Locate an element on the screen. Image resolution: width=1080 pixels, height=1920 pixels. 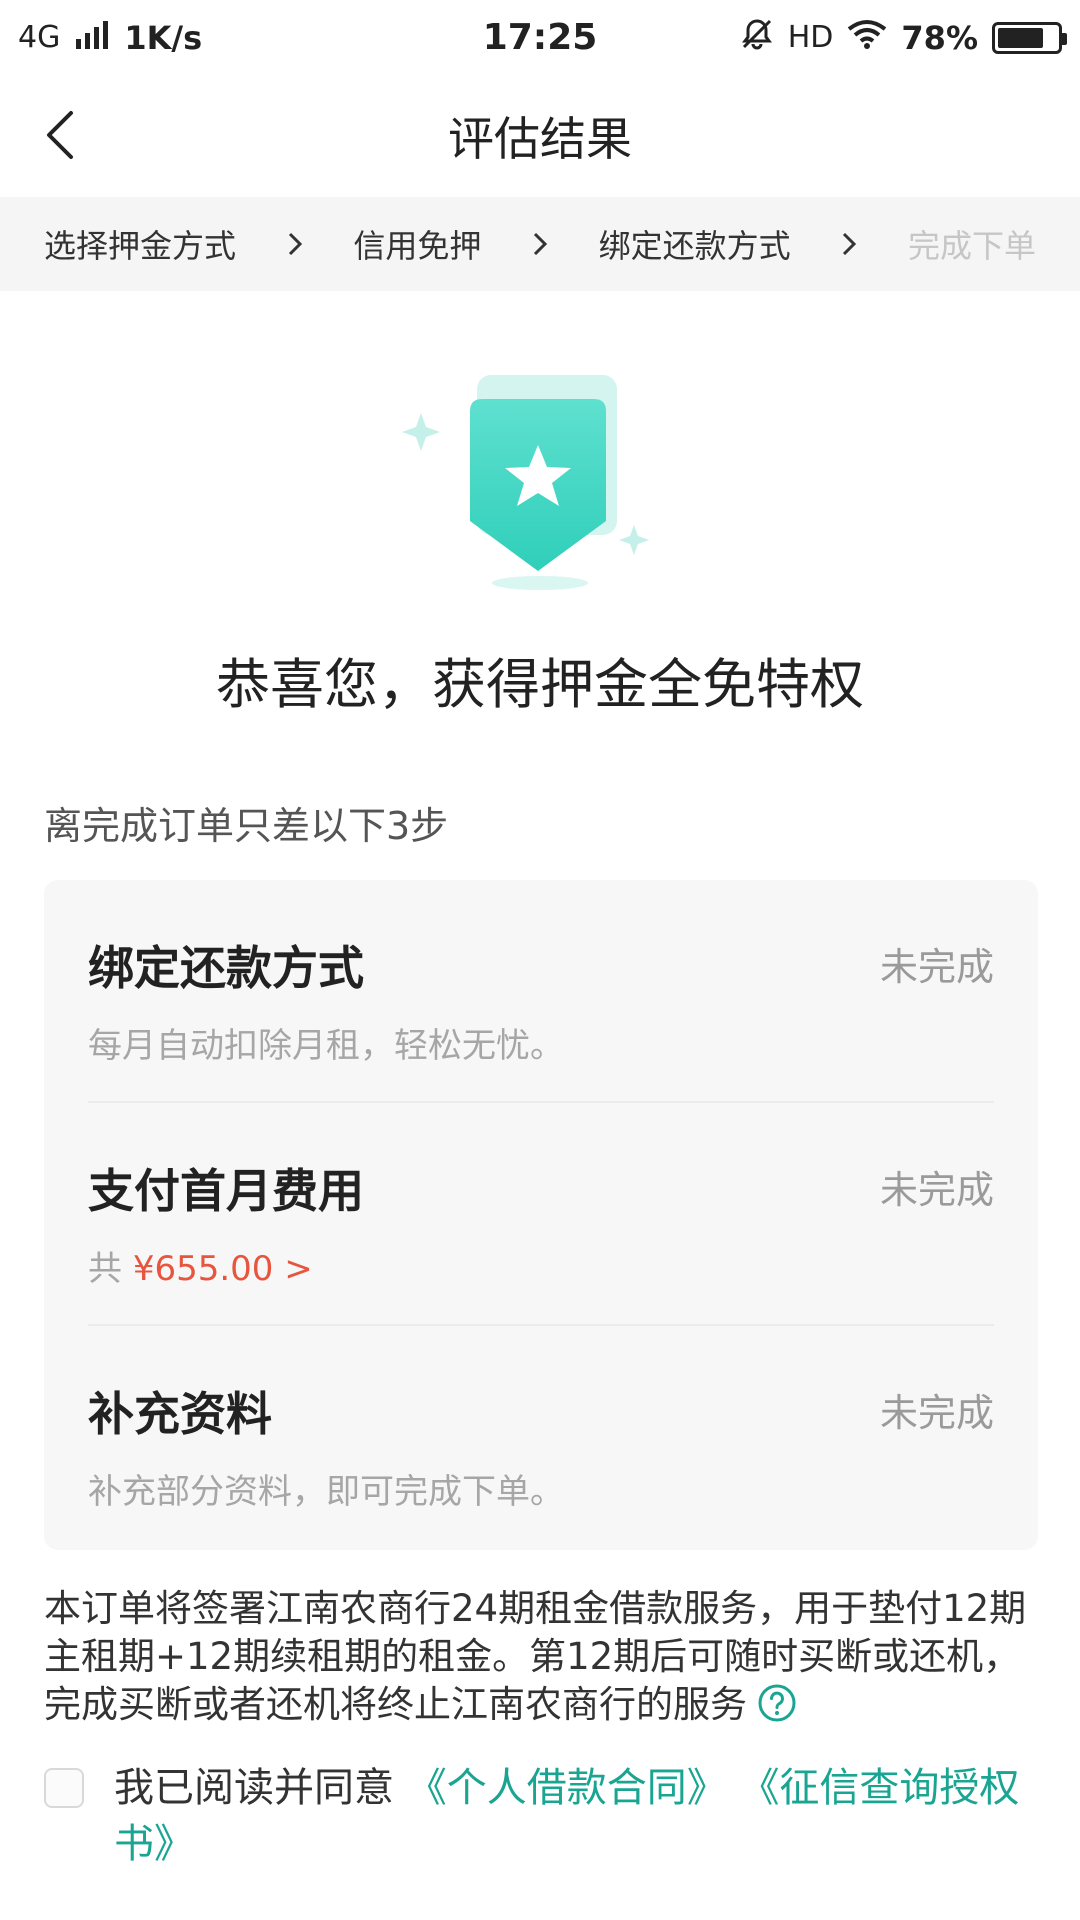
question-circle-icon is located at coordinates (777, 1709).